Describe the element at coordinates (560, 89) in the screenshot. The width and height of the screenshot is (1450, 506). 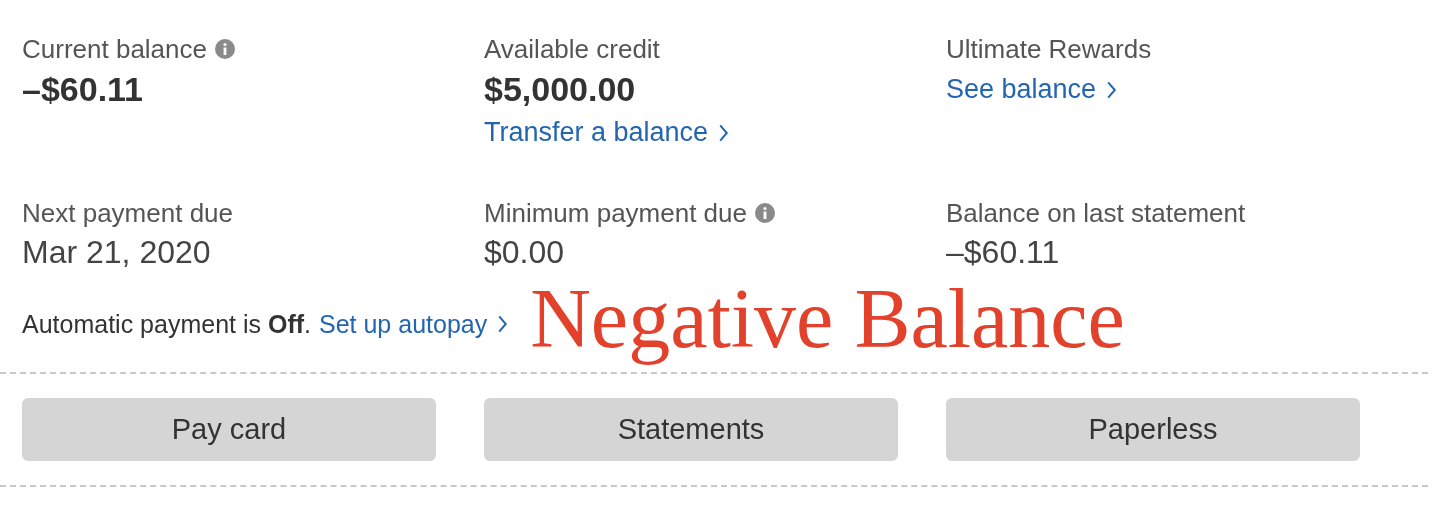
I see `amount: $5,000.00` at that location.